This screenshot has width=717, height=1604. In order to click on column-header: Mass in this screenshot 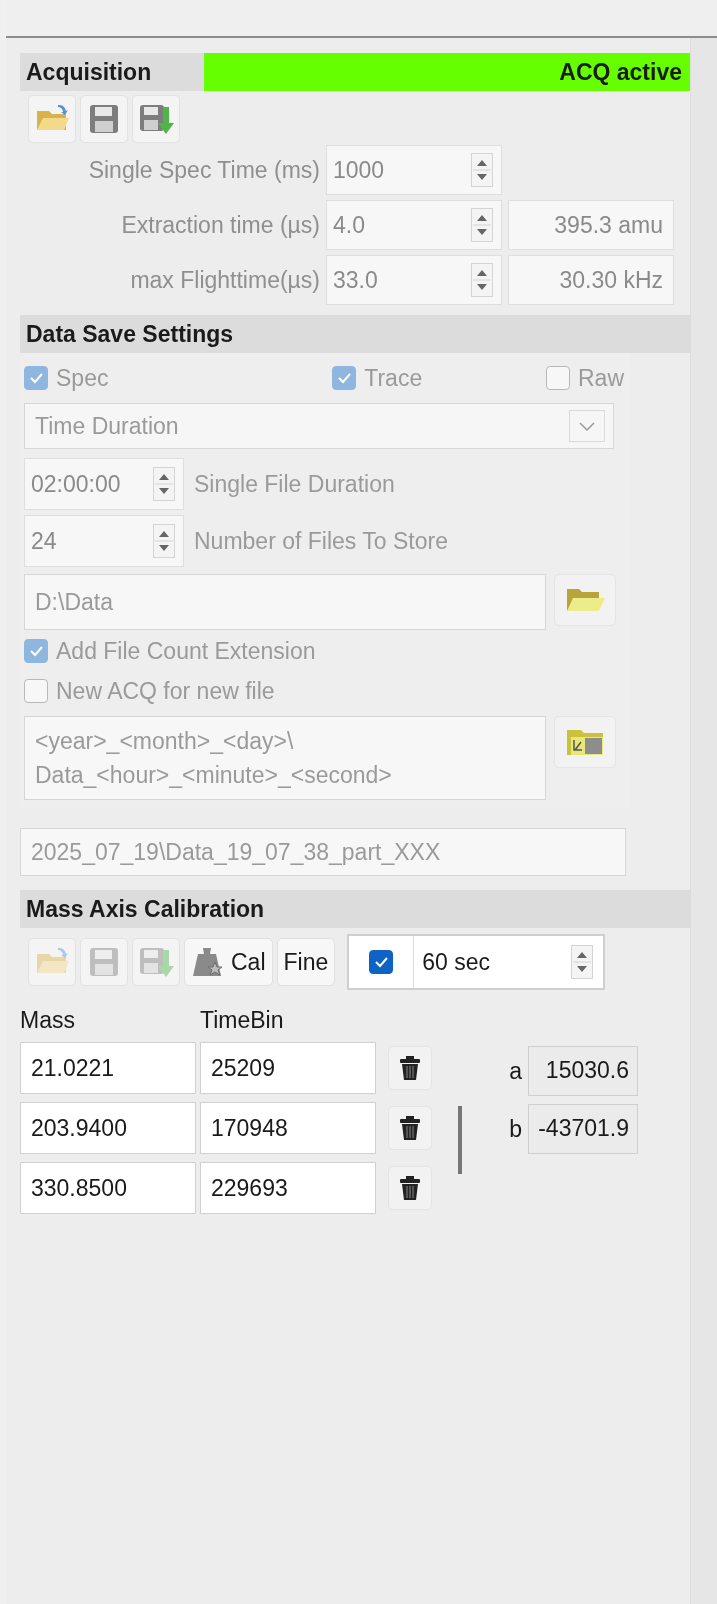, I will do `click(48, 1020)`.